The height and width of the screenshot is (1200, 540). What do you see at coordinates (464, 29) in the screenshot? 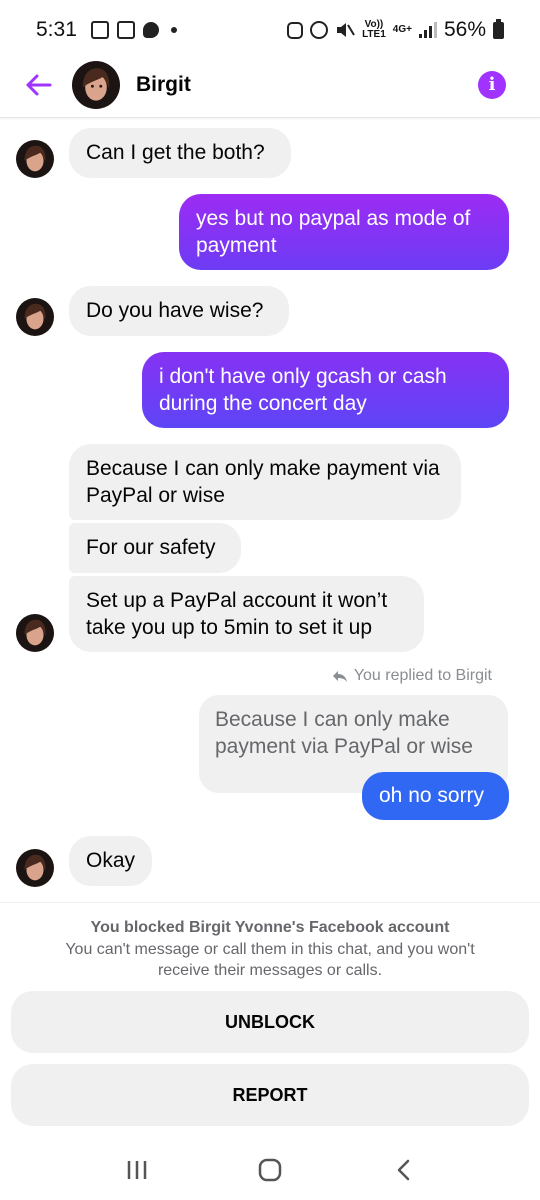
I see `battery-percent: 56%` at bounding box center [464, 29].